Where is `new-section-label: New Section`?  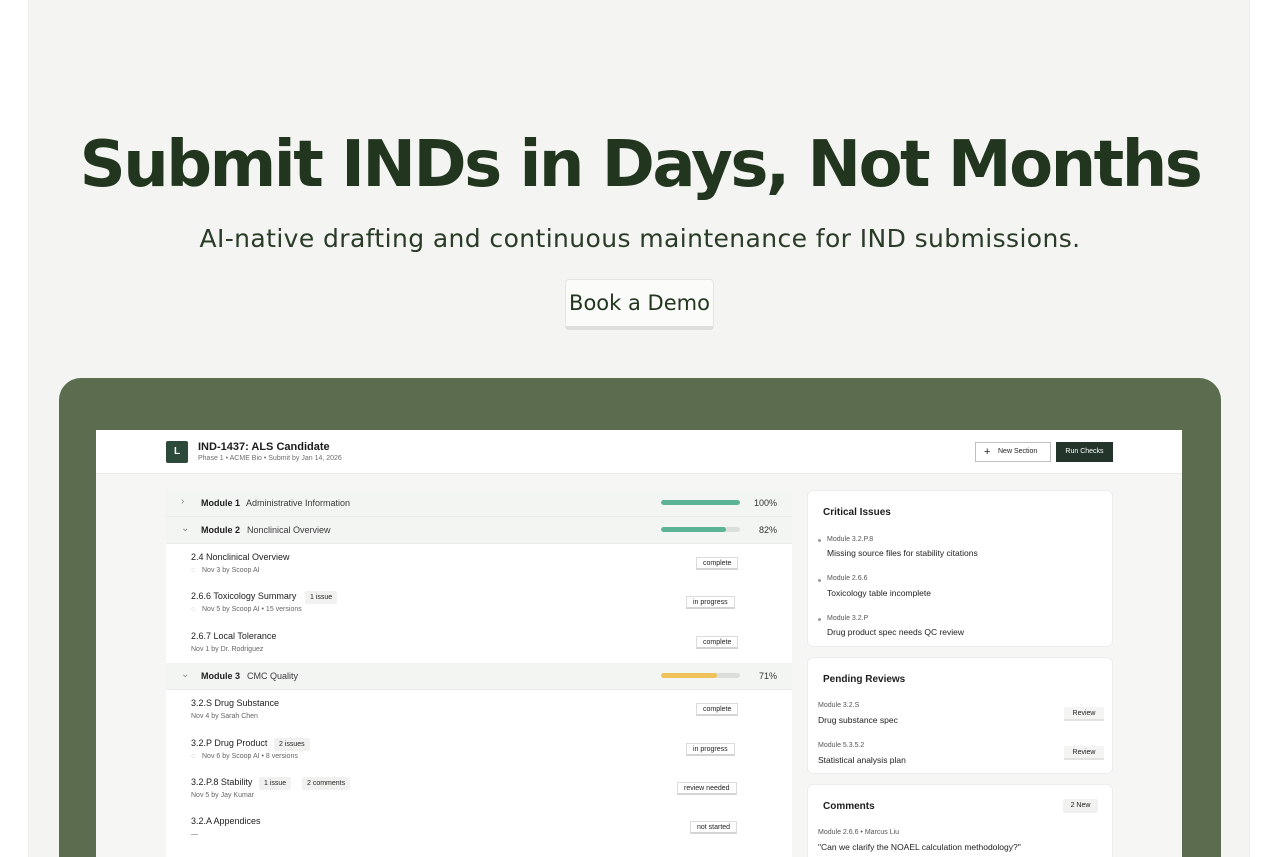 new-section-label: New Section is located at coordinates (1018, 451).